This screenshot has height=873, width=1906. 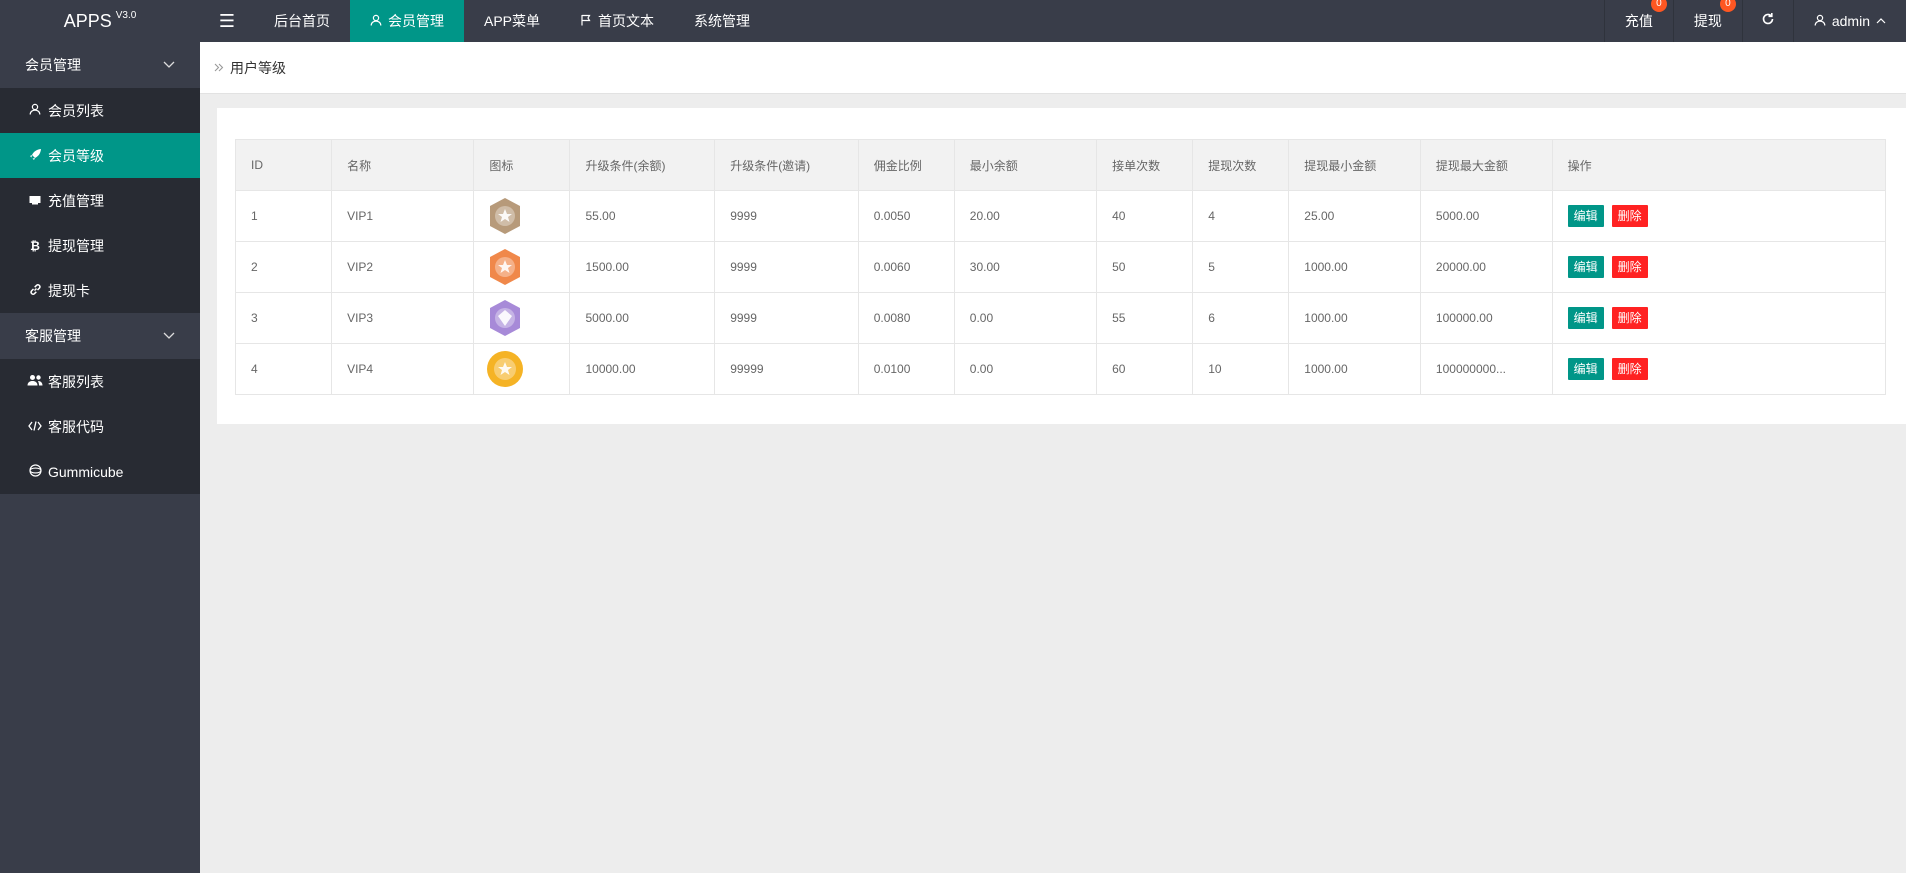 I want to click on sidebar-item-gummicube: Gummicube, so click(x=100, y=471).